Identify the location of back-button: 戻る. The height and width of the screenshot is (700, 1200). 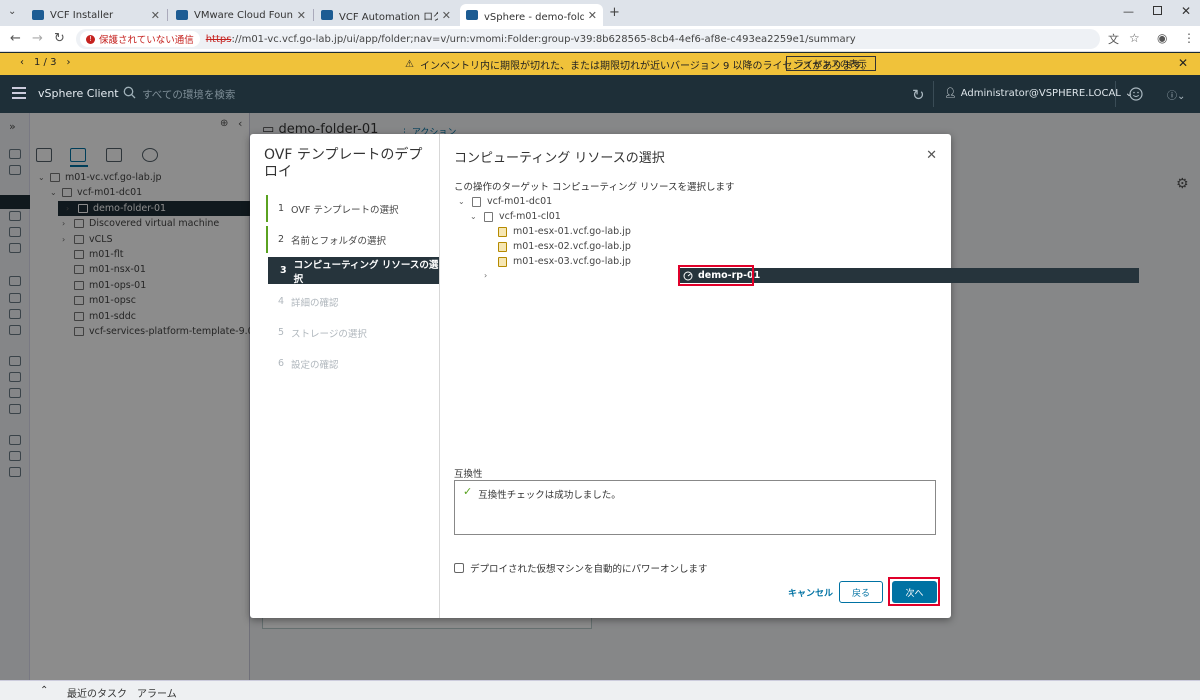
(861, 592).